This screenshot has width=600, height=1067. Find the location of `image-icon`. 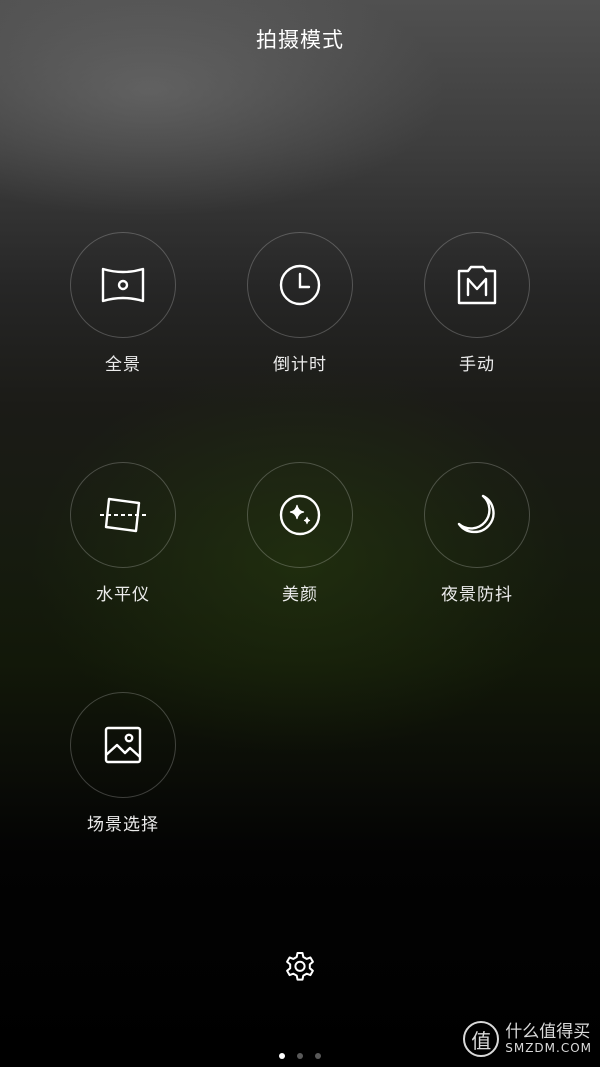

image-icon is located at coordinates (123, 745).